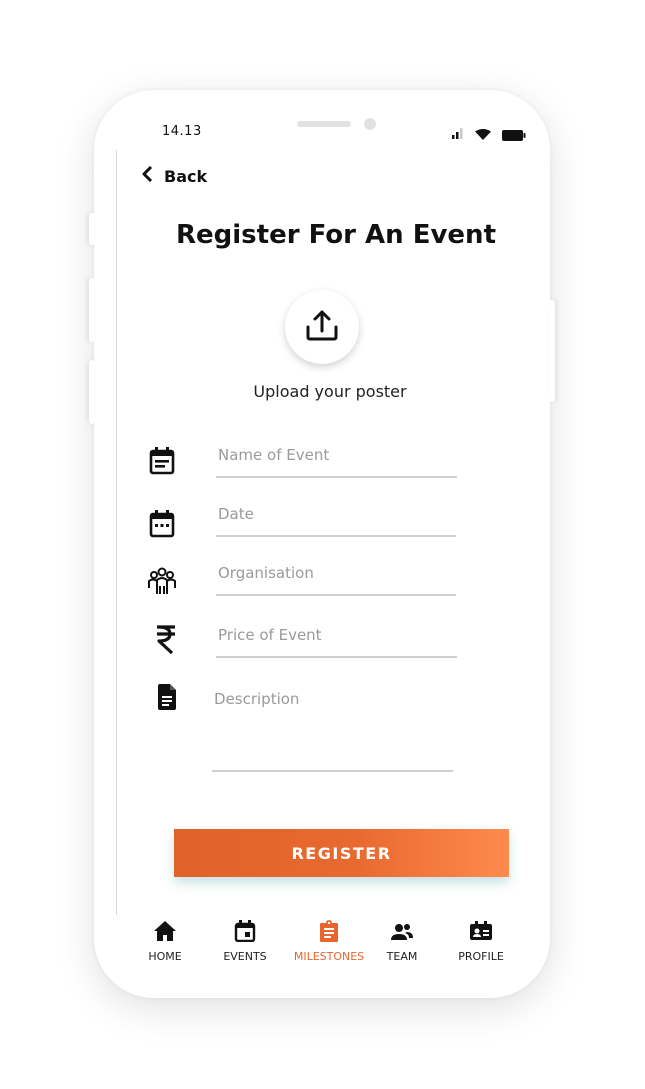  Describe the element at coordinates (514, 135) in the screenshot. I see `battery-icon` at that location.